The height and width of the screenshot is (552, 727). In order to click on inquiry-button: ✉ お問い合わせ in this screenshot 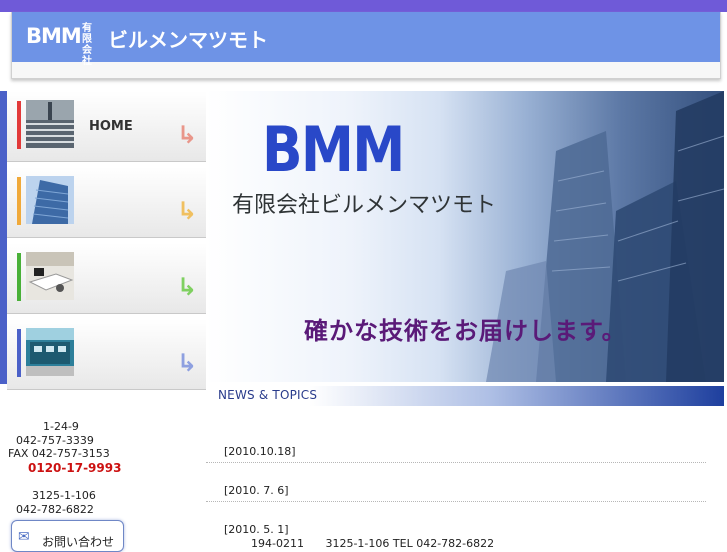, I will do `click(67, 536)`.